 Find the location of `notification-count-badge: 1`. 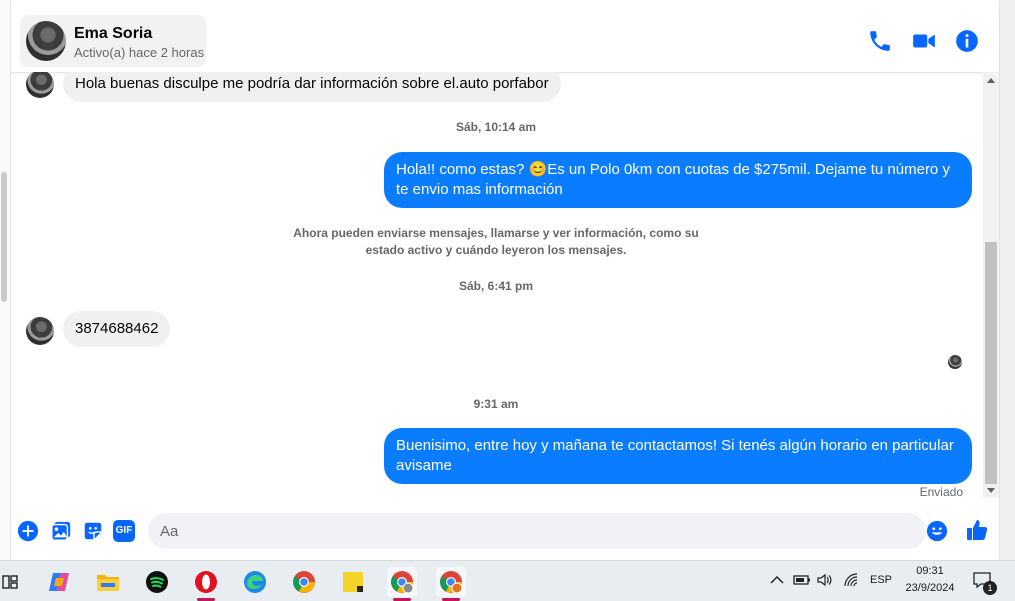

notification-count-badge: 1 is located at coordinates (990, 588).